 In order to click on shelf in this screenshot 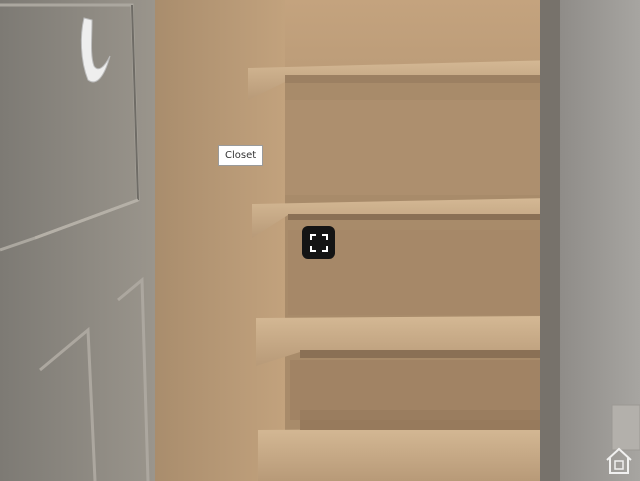, I will do `click(401, 445)`.